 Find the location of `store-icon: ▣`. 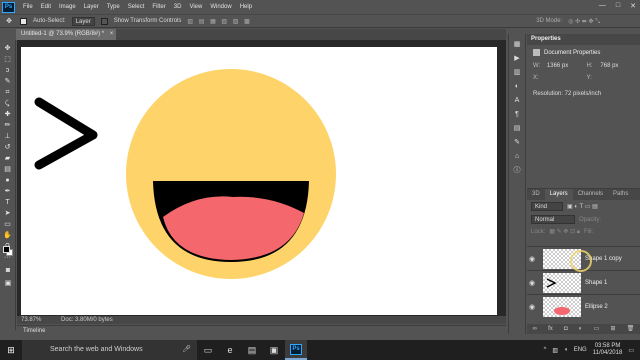

store-icon: ▣ is located at coordinates (274, 350).